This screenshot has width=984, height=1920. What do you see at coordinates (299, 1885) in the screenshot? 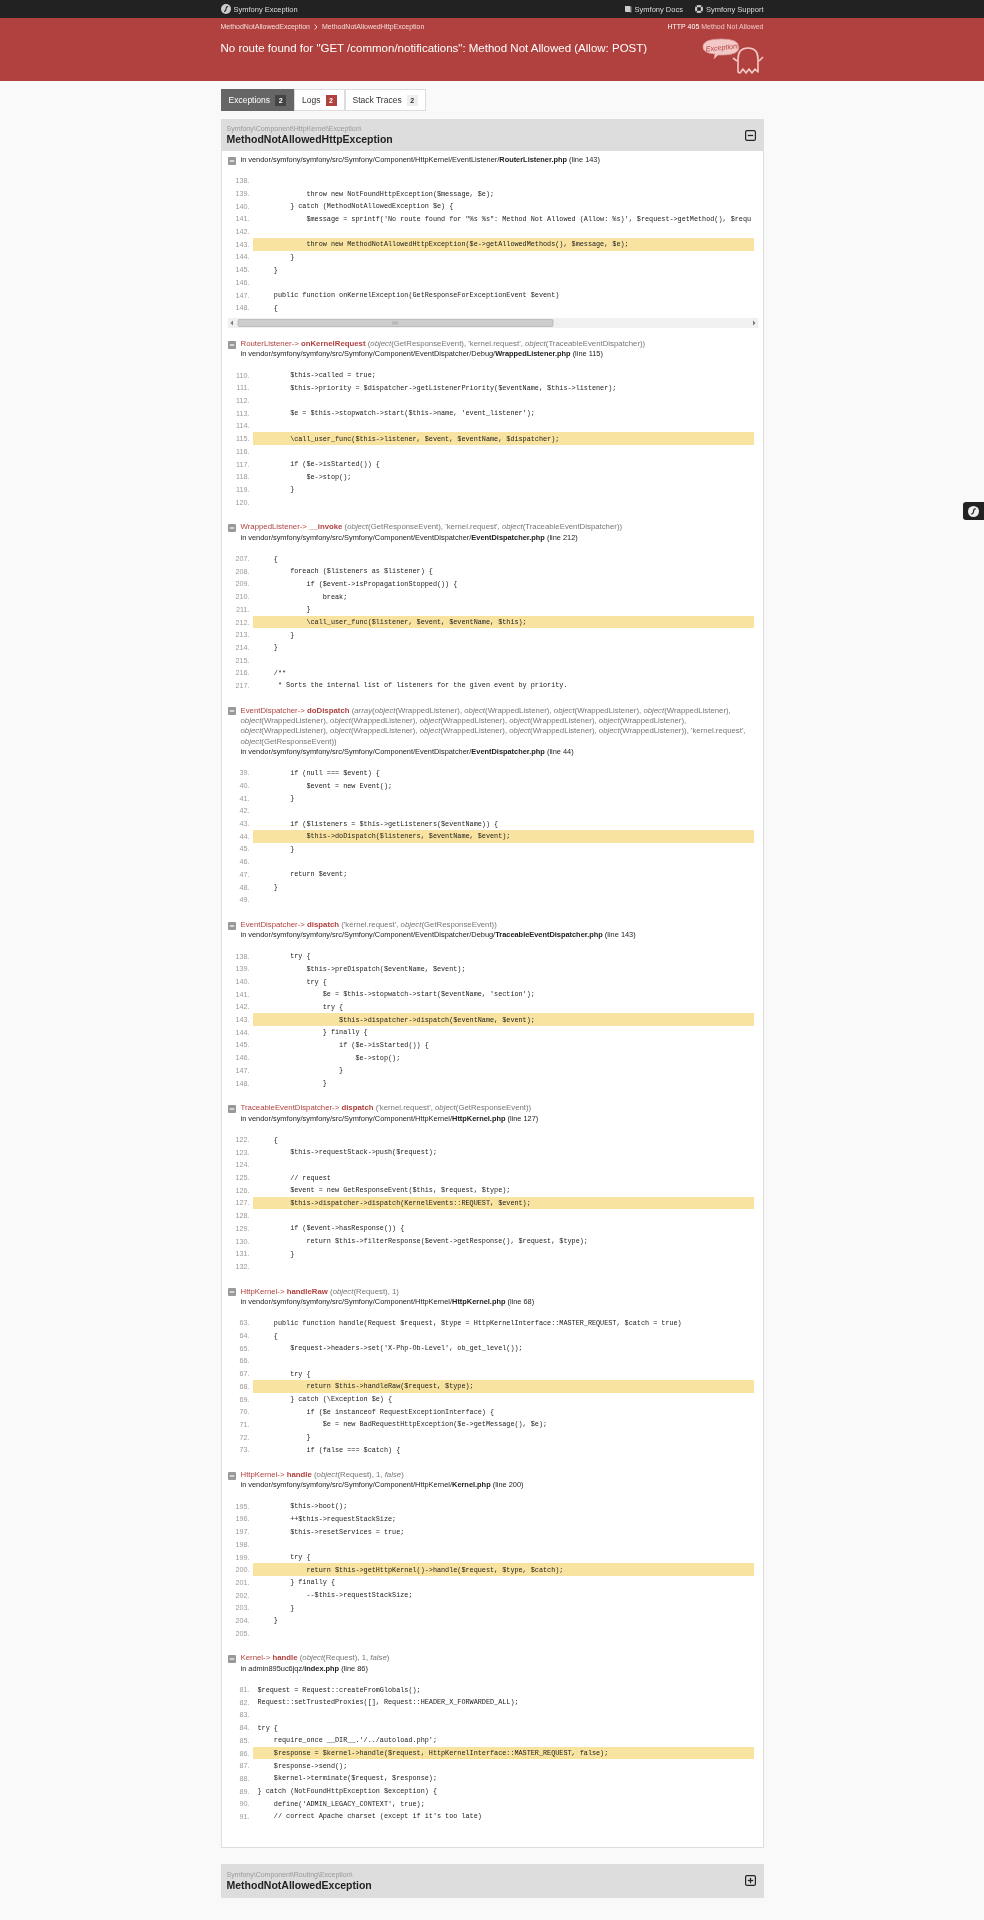
I see `exception-class: MethodNotAllowedException` at bounding box center [299, 1885].